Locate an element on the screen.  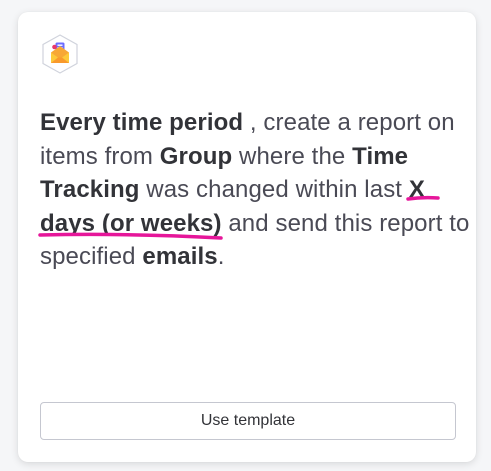
recipe-field-group: Group is located at coordinates (196, 156).